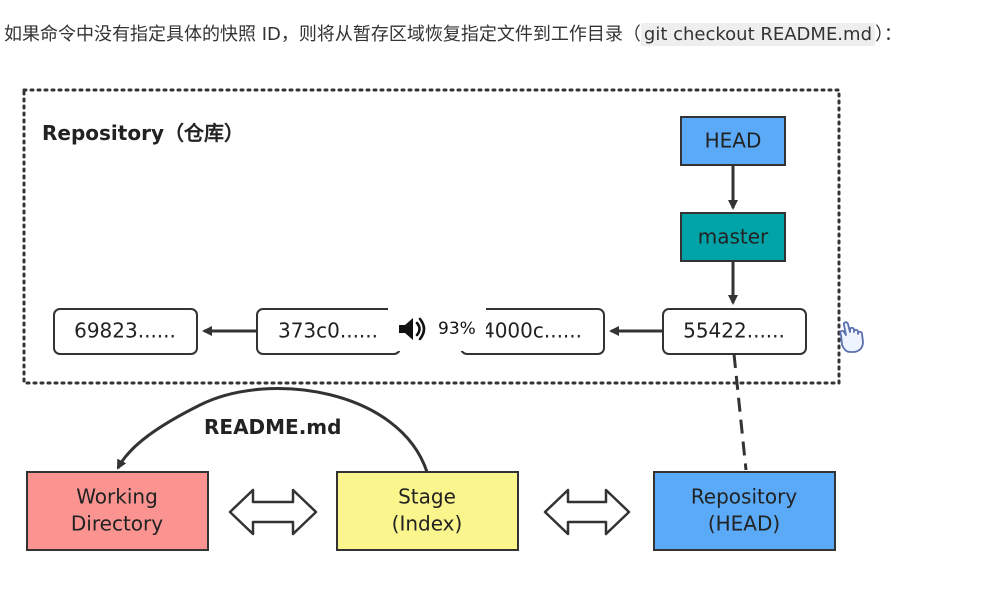  Describe the element at coordinates (437, 329) in the screenshot. I see `volume-overlay: 93%` at that location.